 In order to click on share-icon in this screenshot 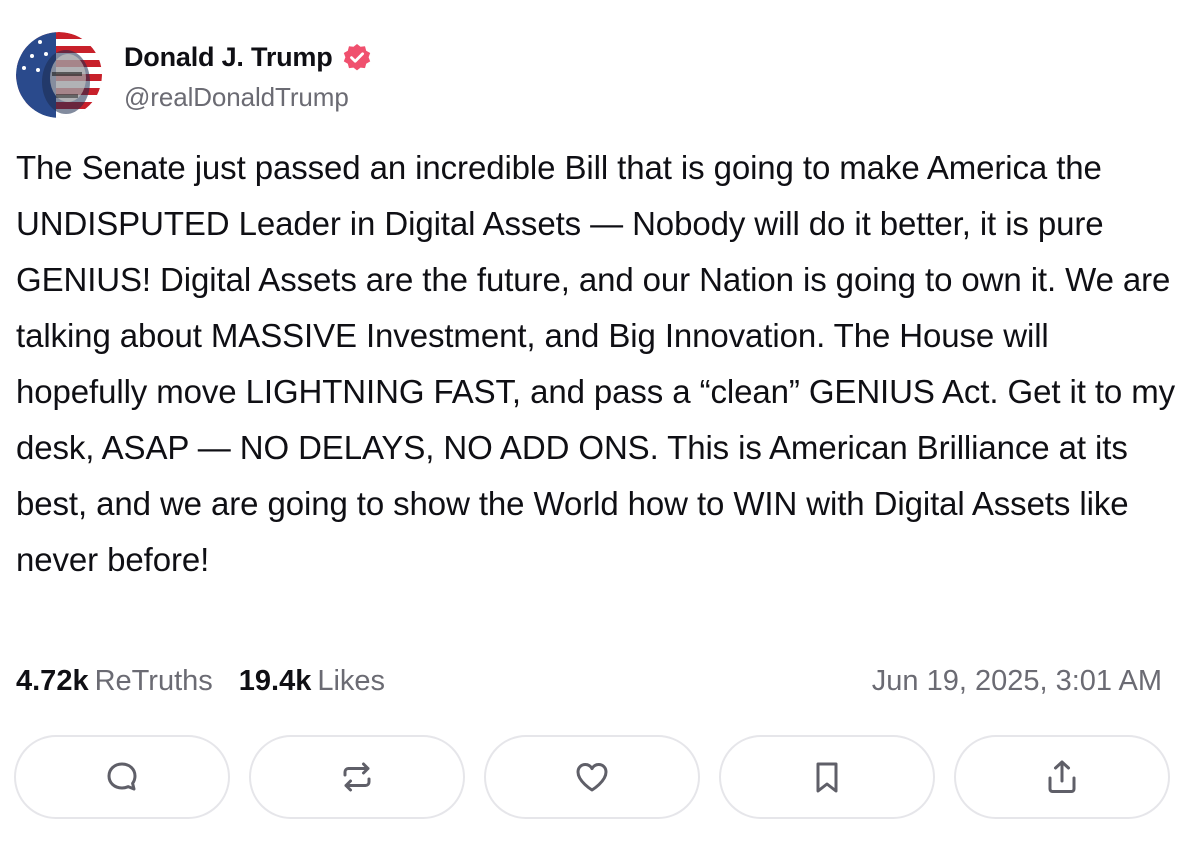, I will do `click(1062, 776)`.